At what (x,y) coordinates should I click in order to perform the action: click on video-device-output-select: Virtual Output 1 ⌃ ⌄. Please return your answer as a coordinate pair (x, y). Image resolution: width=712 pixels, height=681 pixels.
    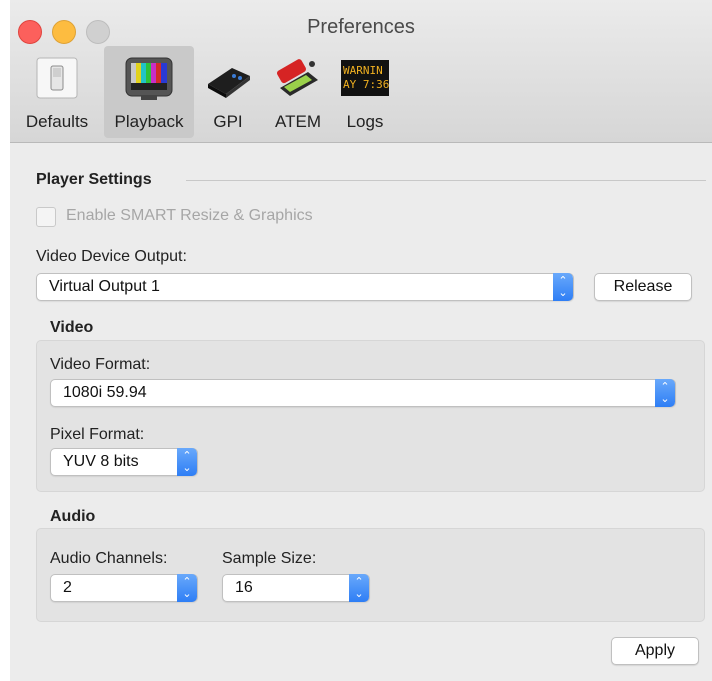
    Looking at the image, I should click on (305, 287).